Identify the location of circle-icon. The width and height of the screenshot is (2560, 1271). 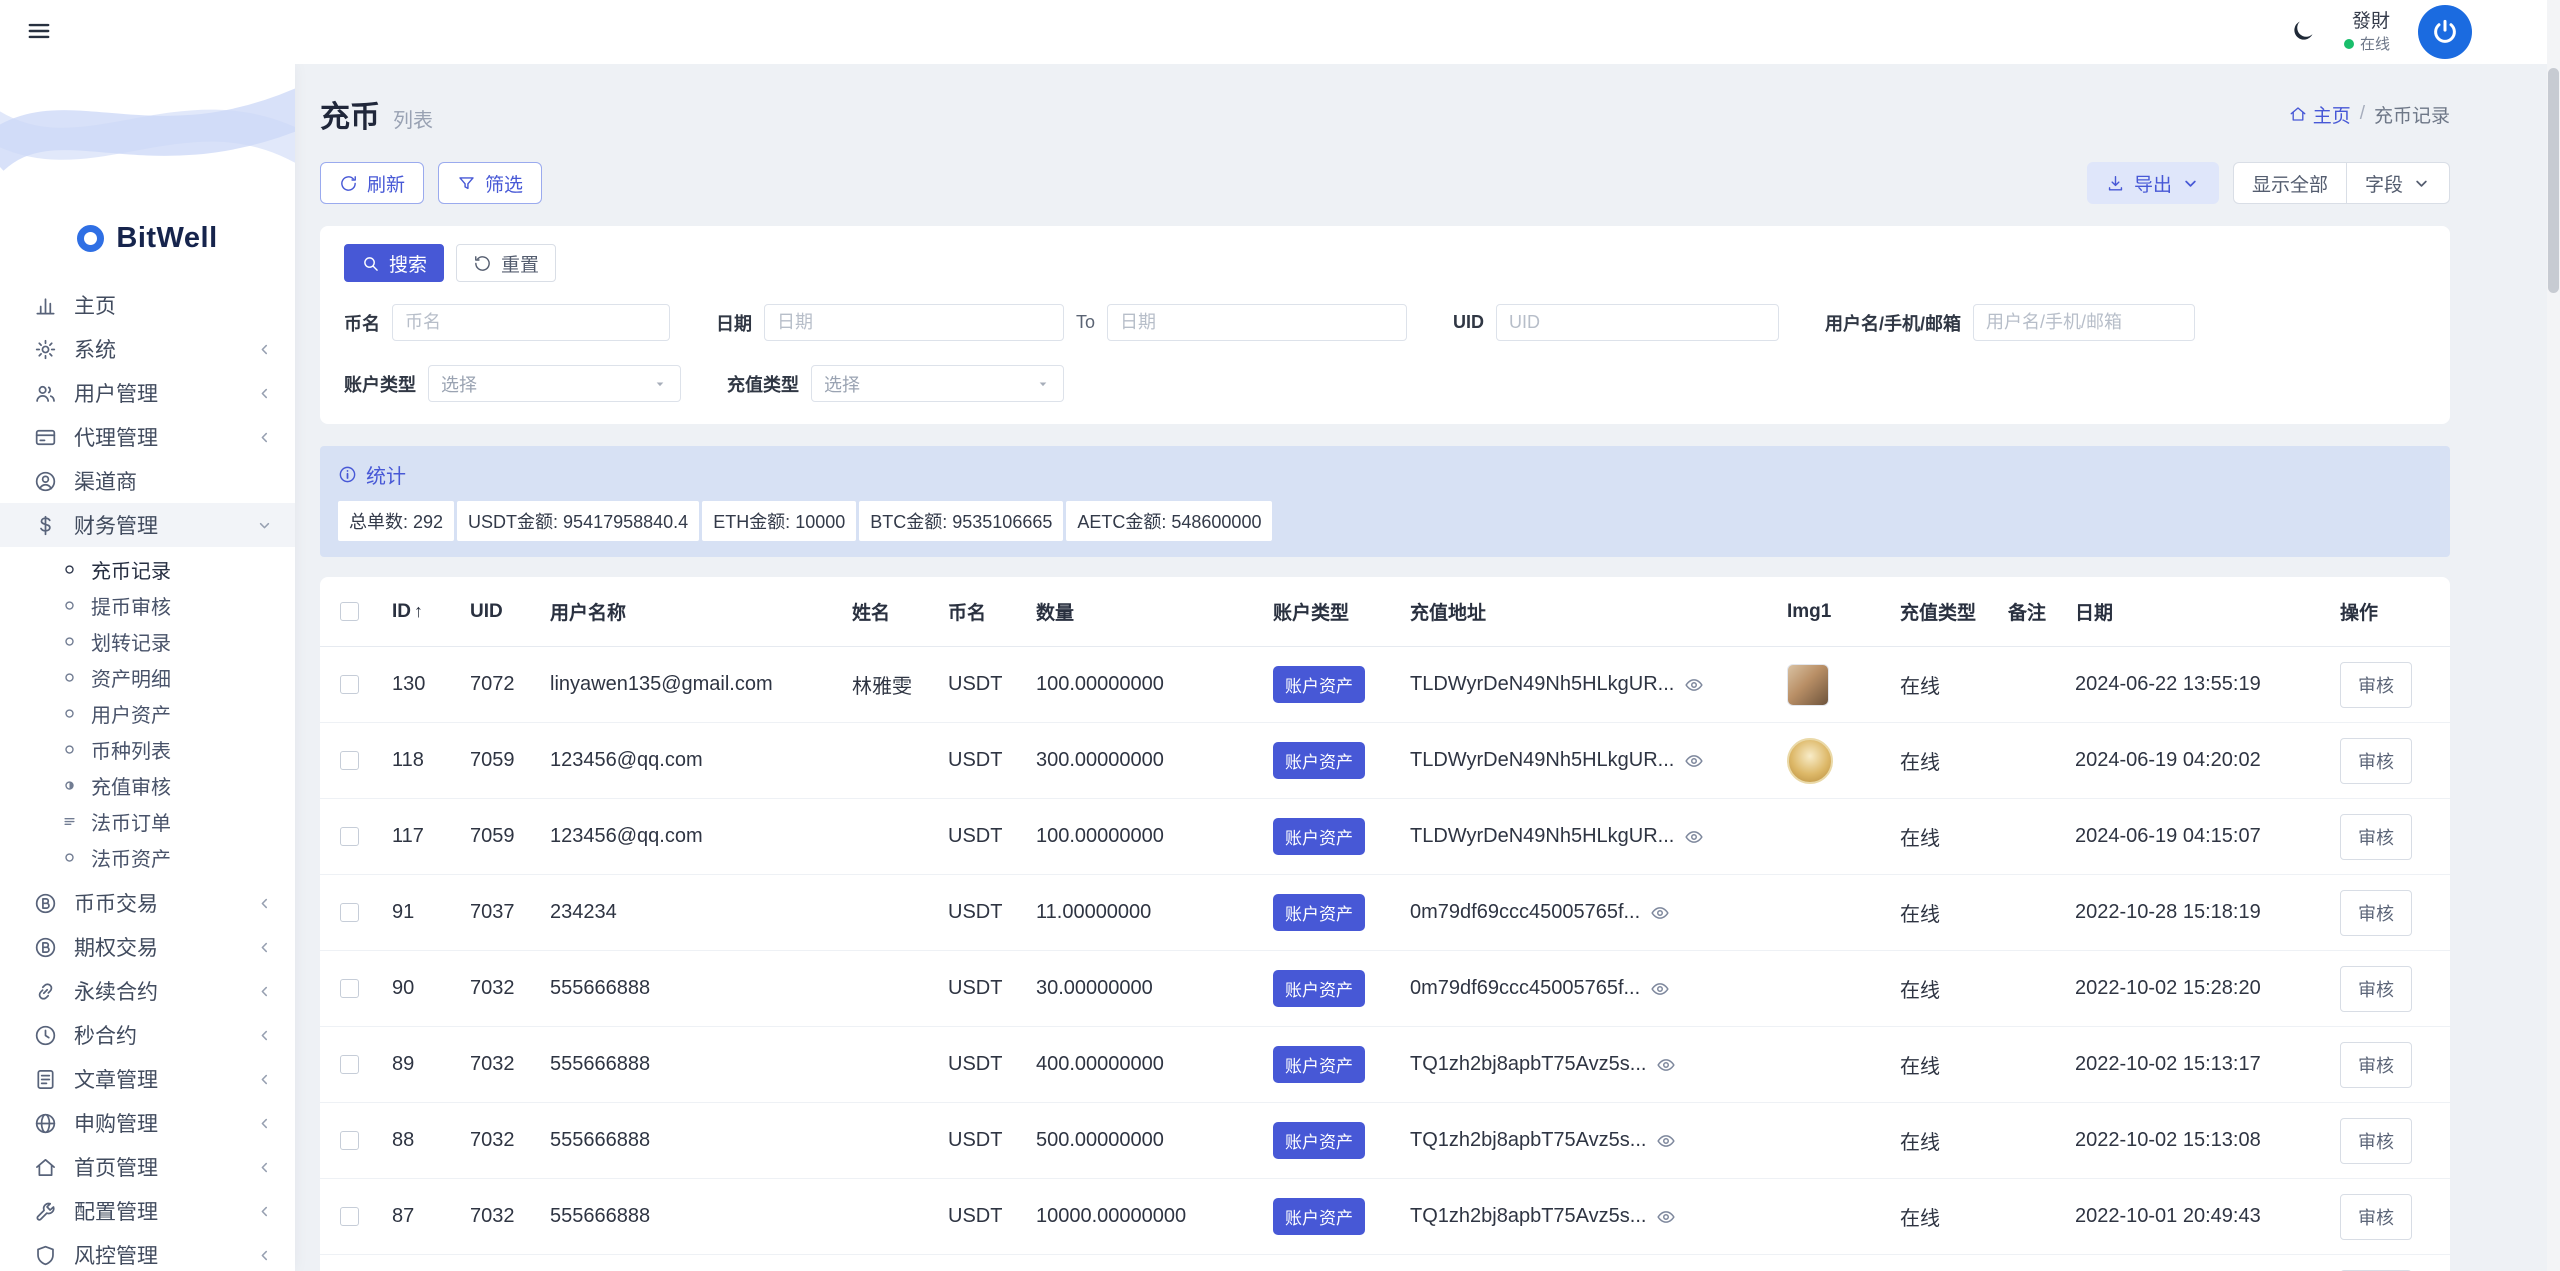
(69, 605).